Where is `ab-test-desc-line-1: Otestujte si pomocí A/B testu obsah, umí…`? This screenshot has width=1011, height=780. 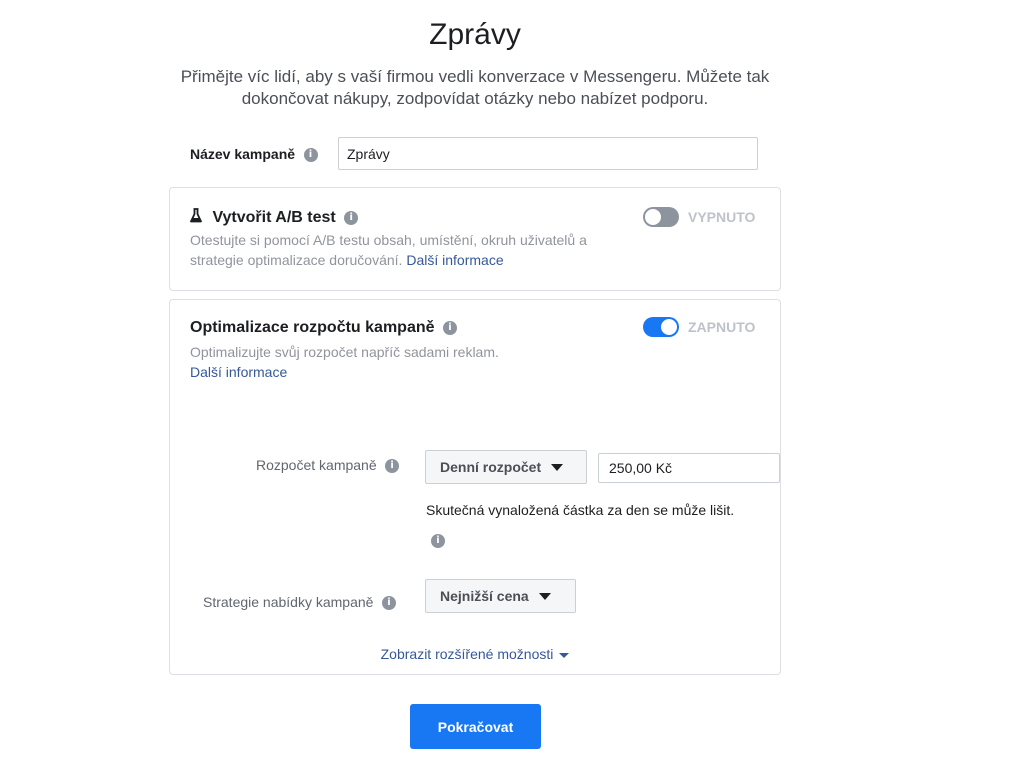
ab-test-desc-line-1: Otestujte si pomocí A/B testu obsah, umí… is located at coordinates (388, 240).